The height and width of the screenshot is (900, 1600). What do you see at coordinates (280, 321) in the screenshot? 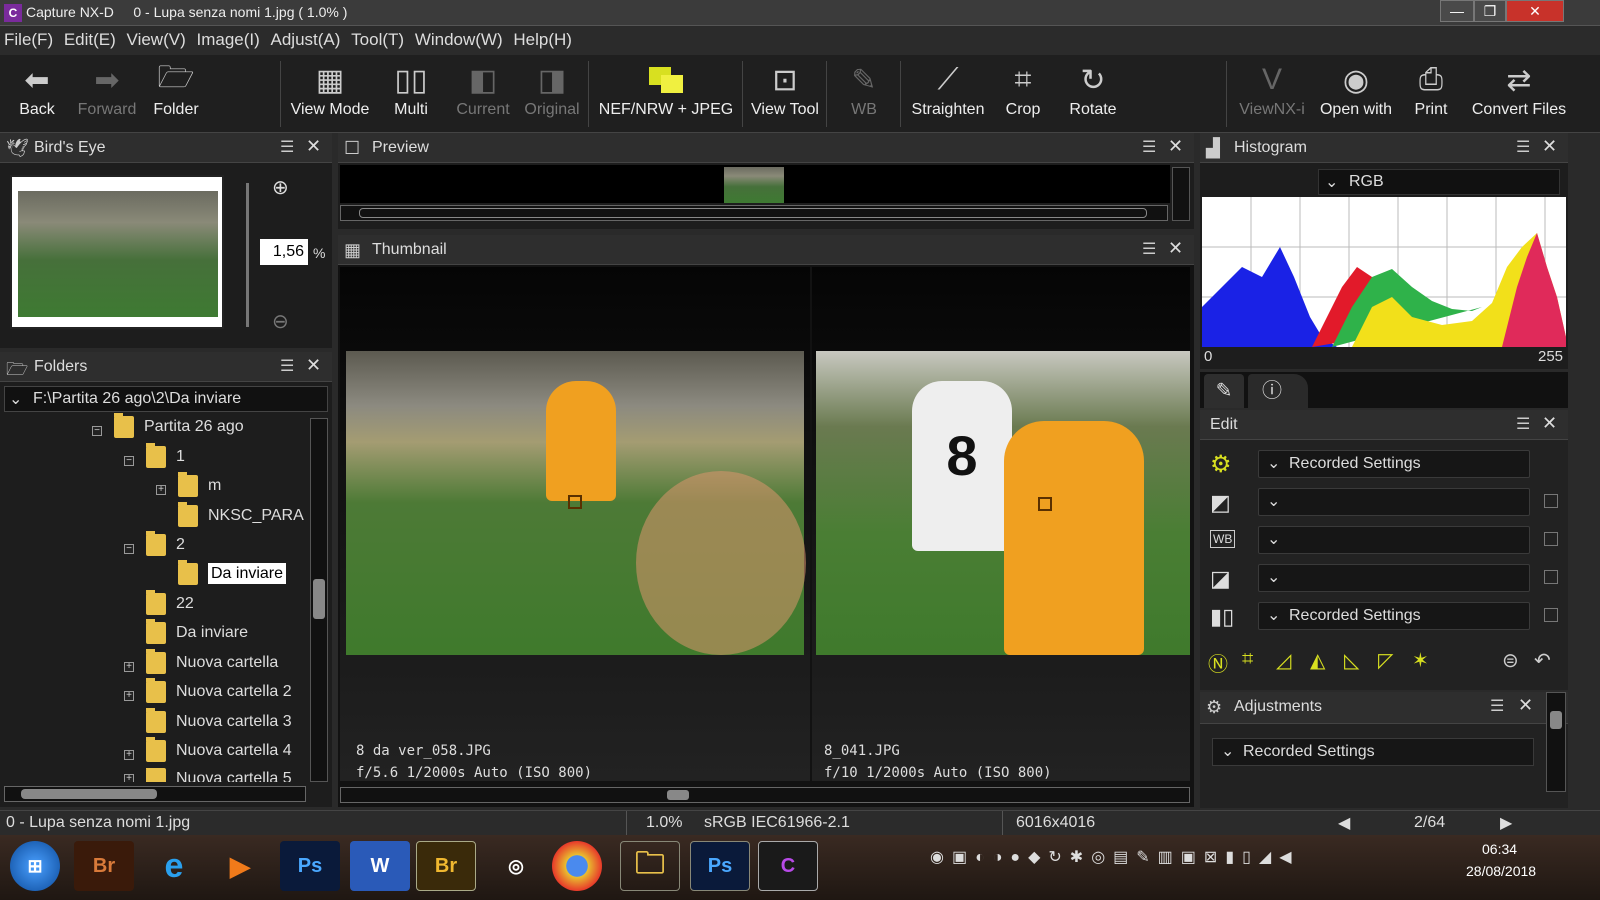
I see `zoom-out-icon: ⊖` at bounding box center [280, 321].